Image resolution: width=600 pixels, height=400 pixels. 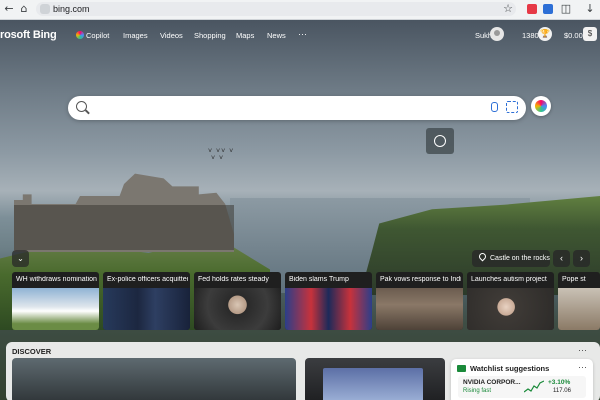 I want to click on news-title: Launches autism project, so click(x=509, y=279).